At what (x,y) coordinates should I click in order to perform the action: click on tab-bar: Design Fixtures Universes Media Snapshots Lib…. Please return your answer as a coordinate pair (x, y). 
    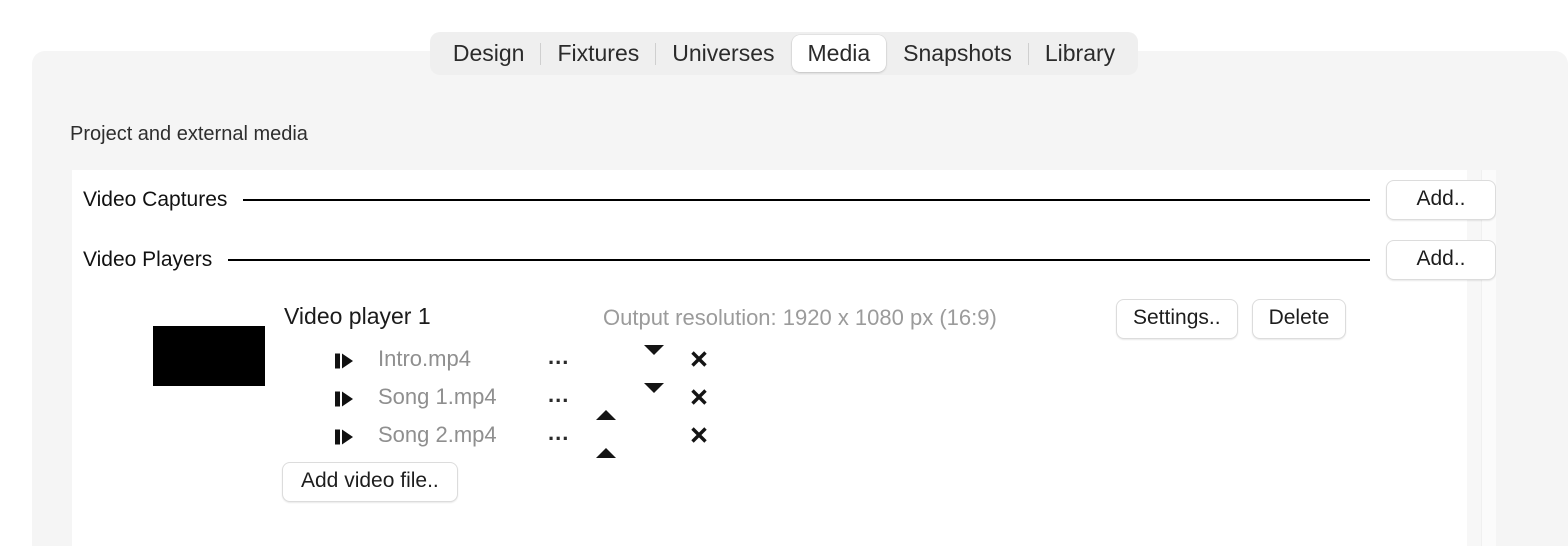
    Looking at the image, I should click on (784, 53).